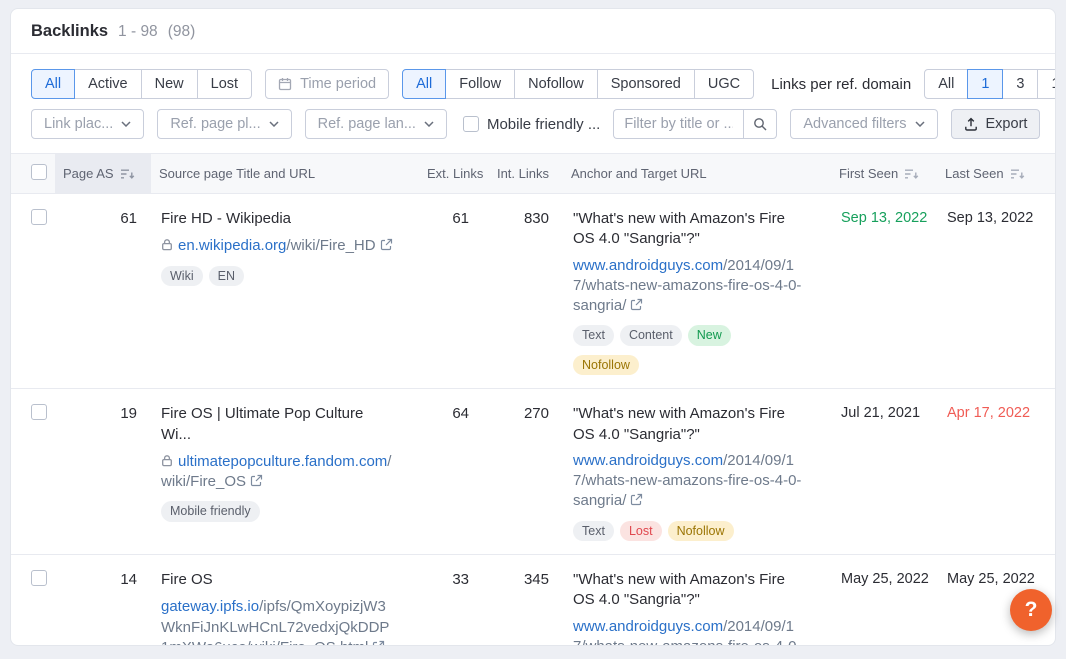 Image resolution: width=1066 pixels, height=659 pixels. What do you see at coordinates (424, 84) in the screenshot?
I see `follow-filter-all: All` at bounding box center [424, 84].